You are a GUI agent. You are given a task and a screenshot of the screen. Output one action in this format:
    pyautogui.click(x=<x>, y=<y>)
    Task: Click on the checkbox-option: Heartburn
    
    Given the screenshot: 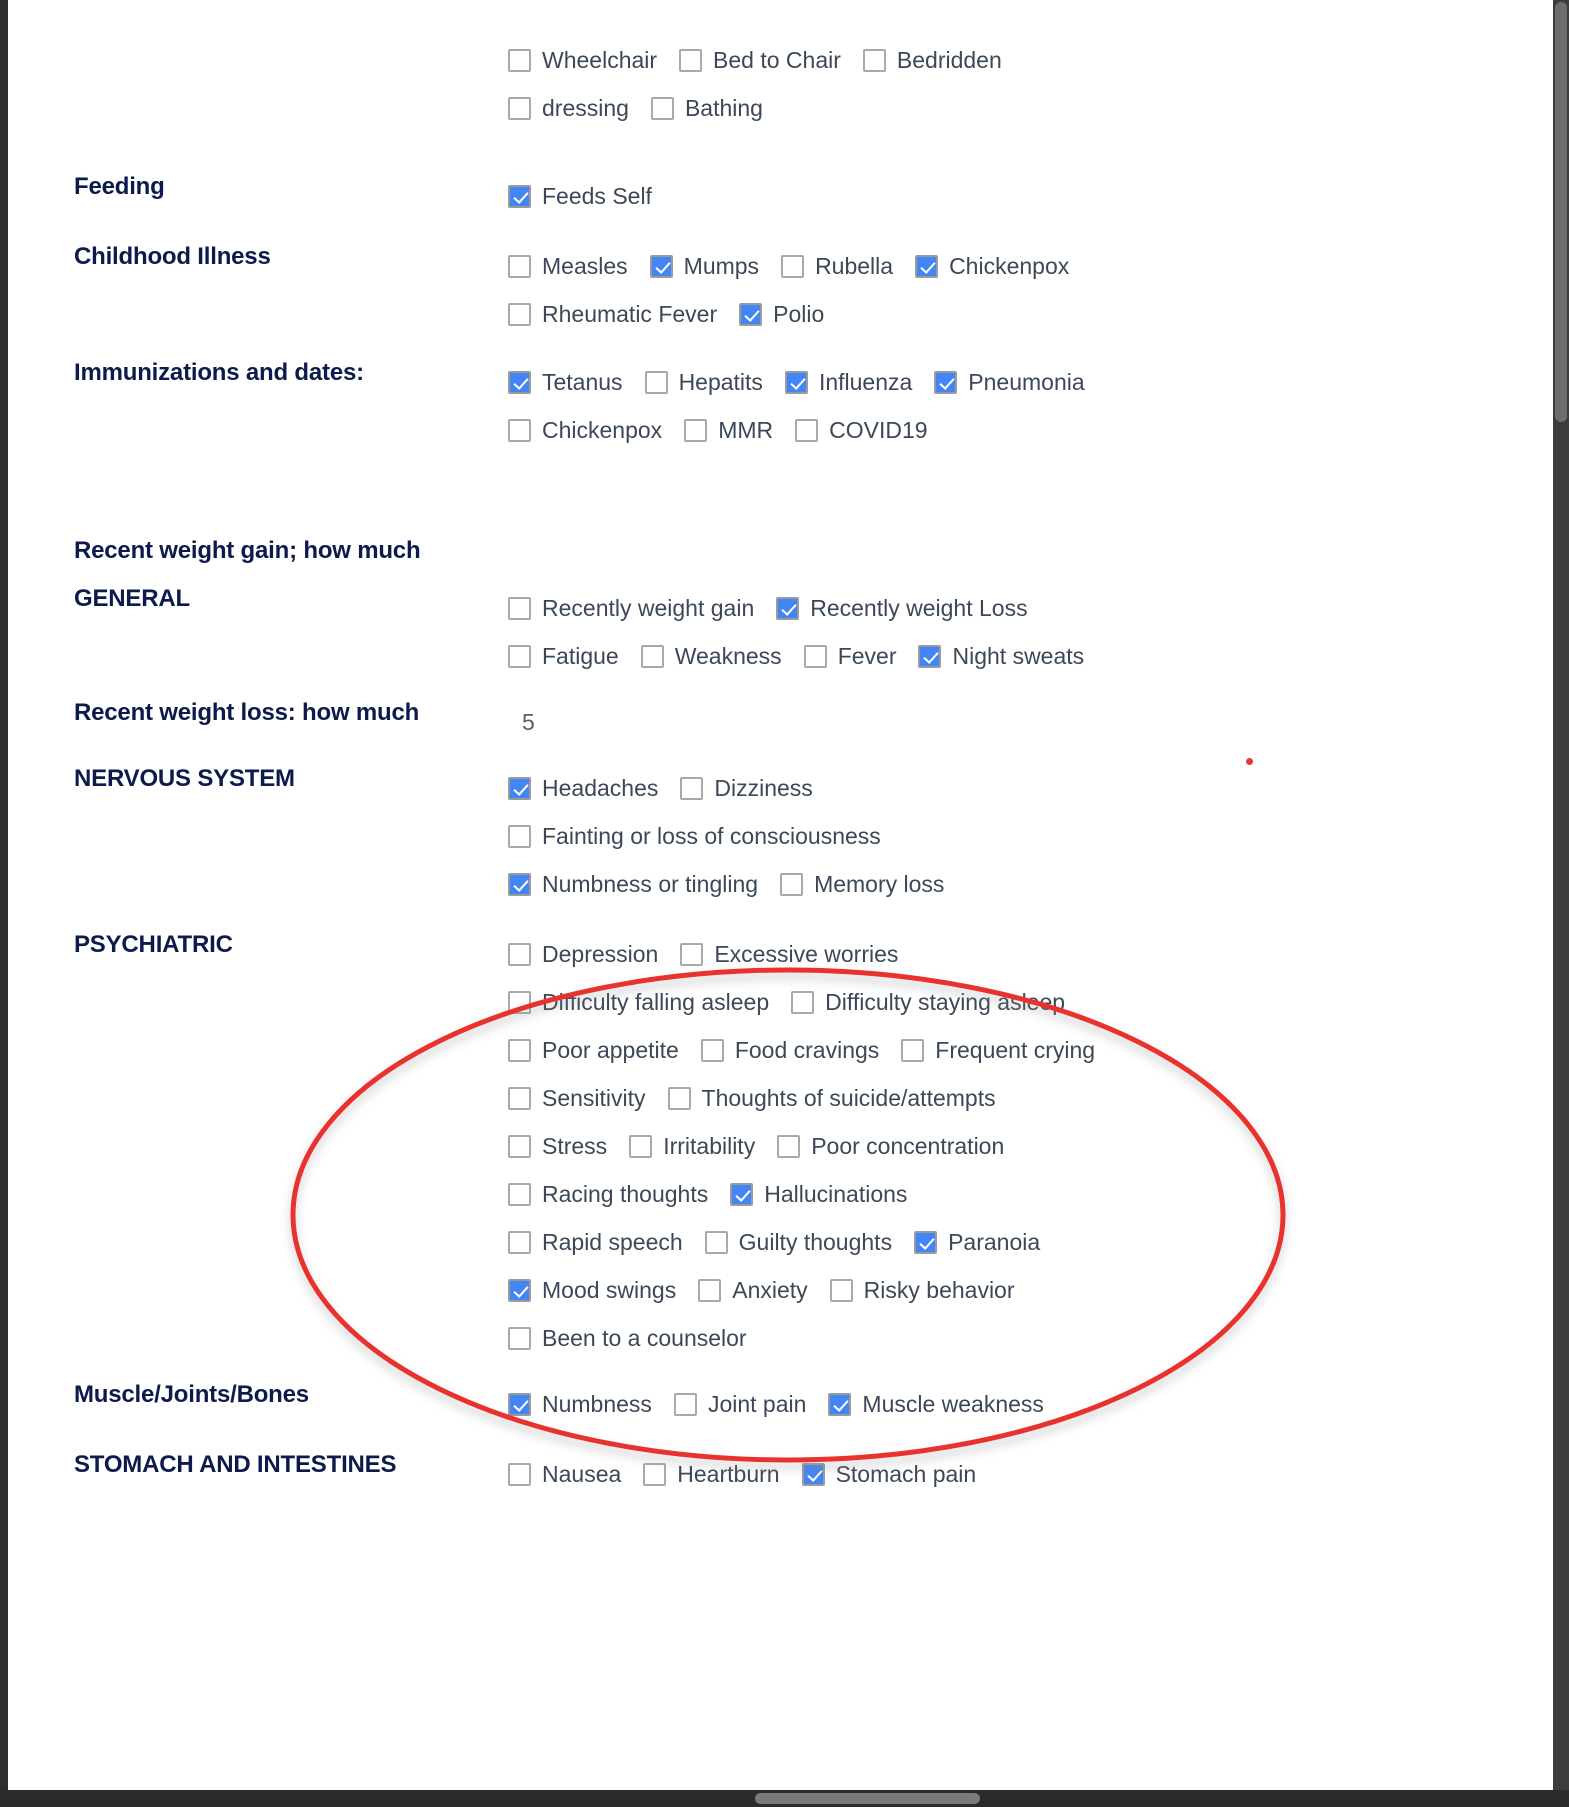 What is the action you would take?
    pyautogui.click(x=711, y=1474)
    